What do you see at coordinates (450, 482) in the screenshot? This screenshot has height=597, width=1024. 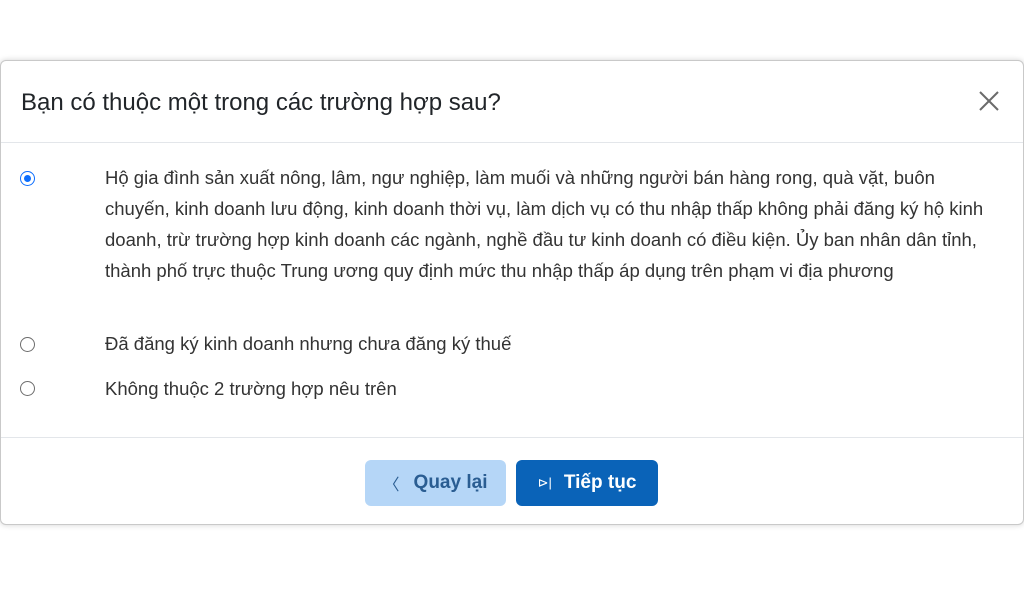 I see `back-button-label: Quay lại` at bounding box center [450, 482].